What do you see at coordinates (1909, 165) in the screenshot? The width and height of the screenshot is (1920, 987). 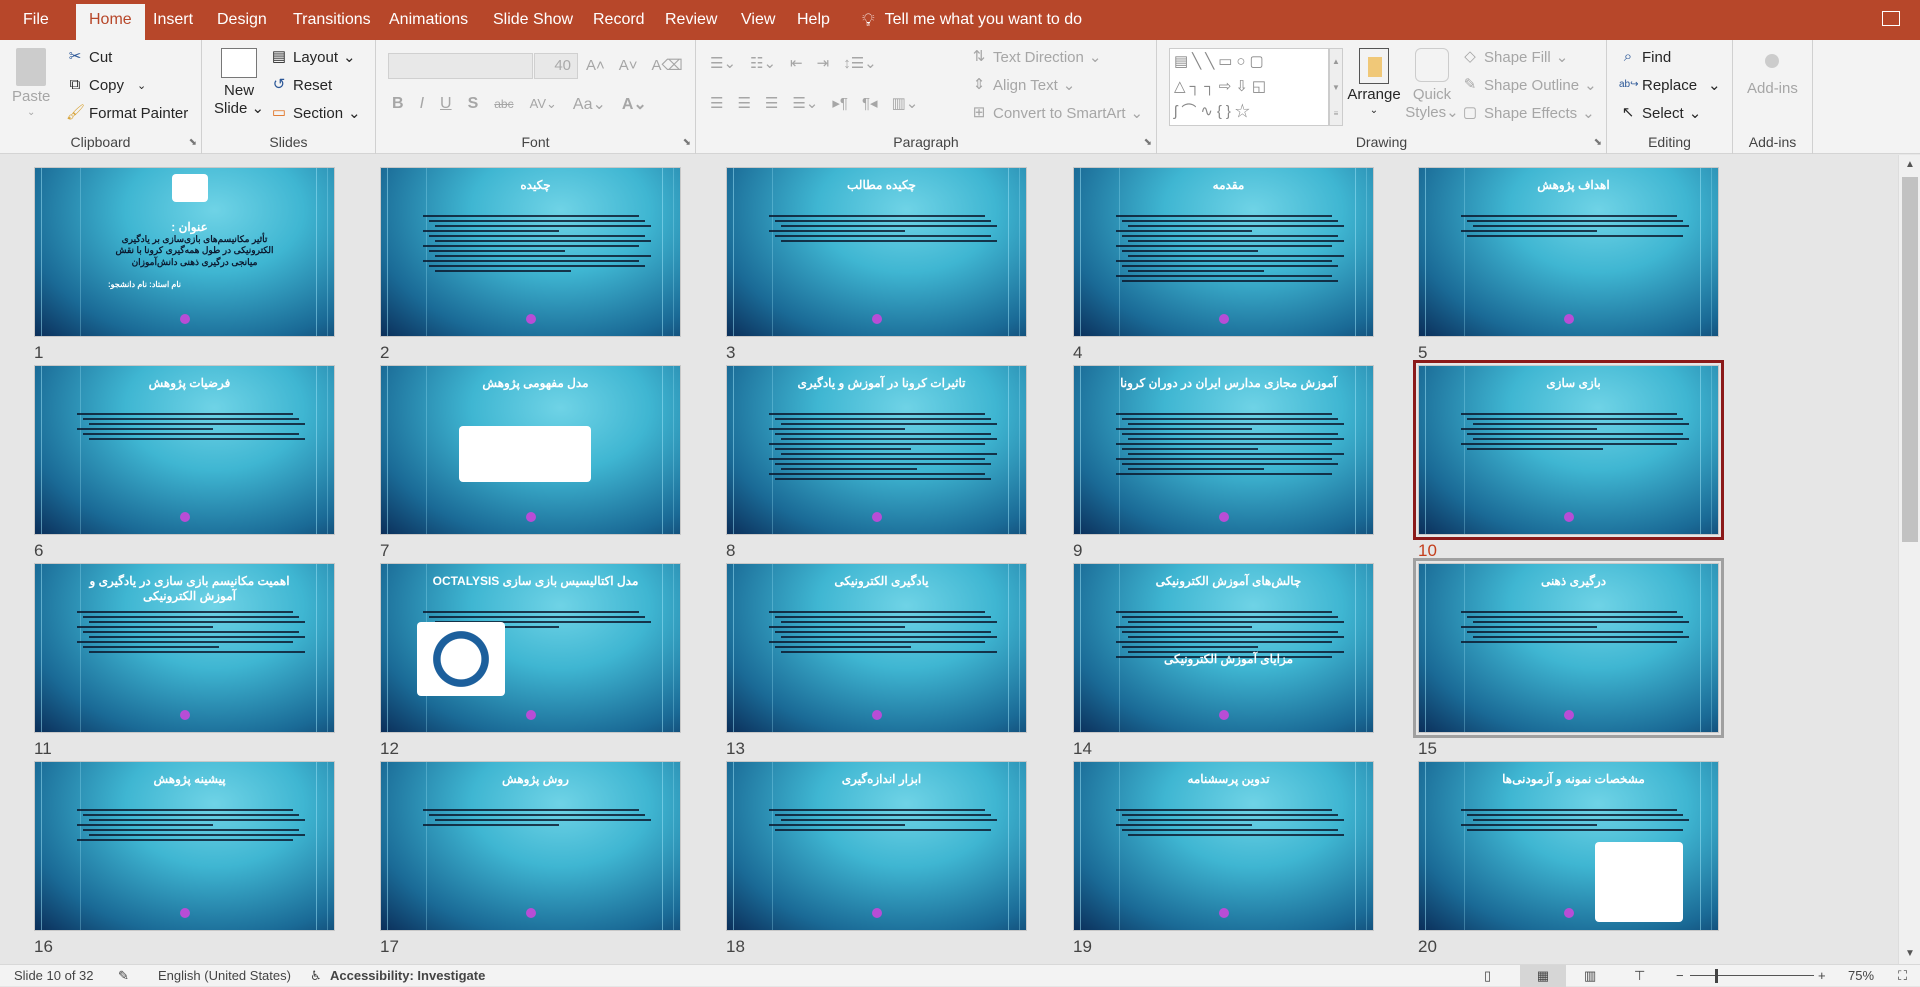 I see `scroll-up-icon: ▲` at bounding box center [1909, 165].